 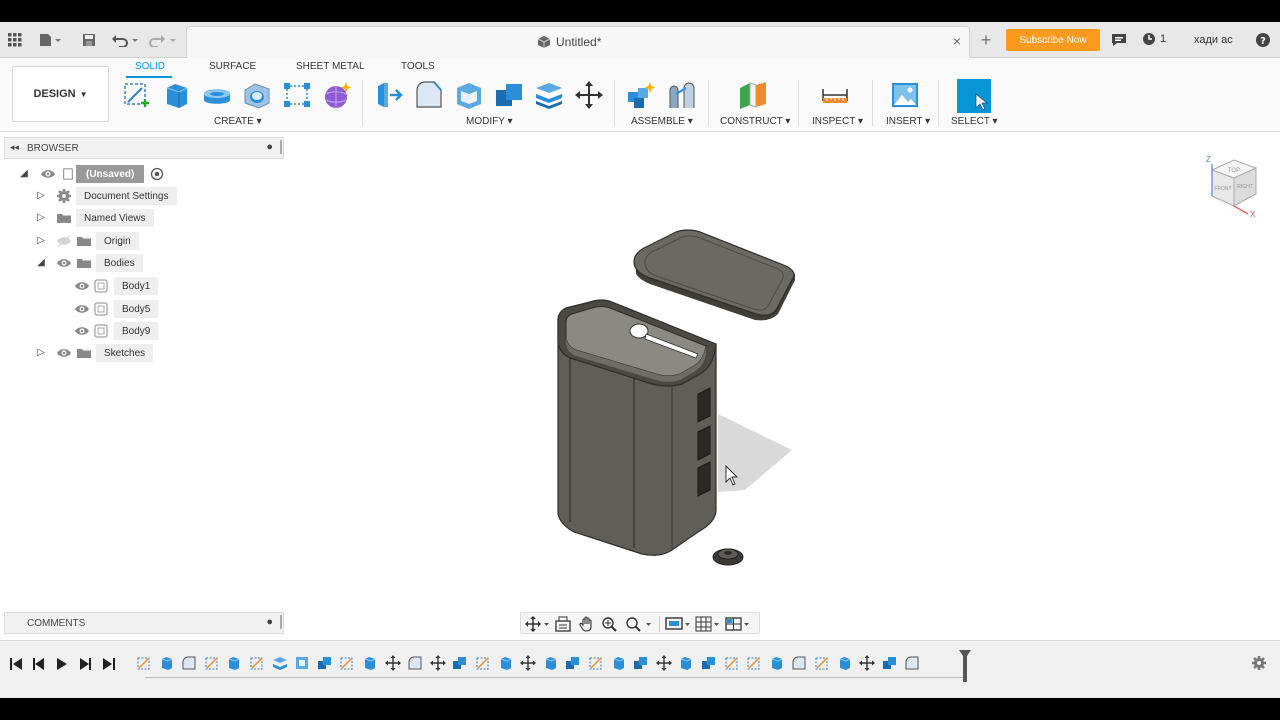 I want to click on shell-feature-icon, so click(x=302, y=663).